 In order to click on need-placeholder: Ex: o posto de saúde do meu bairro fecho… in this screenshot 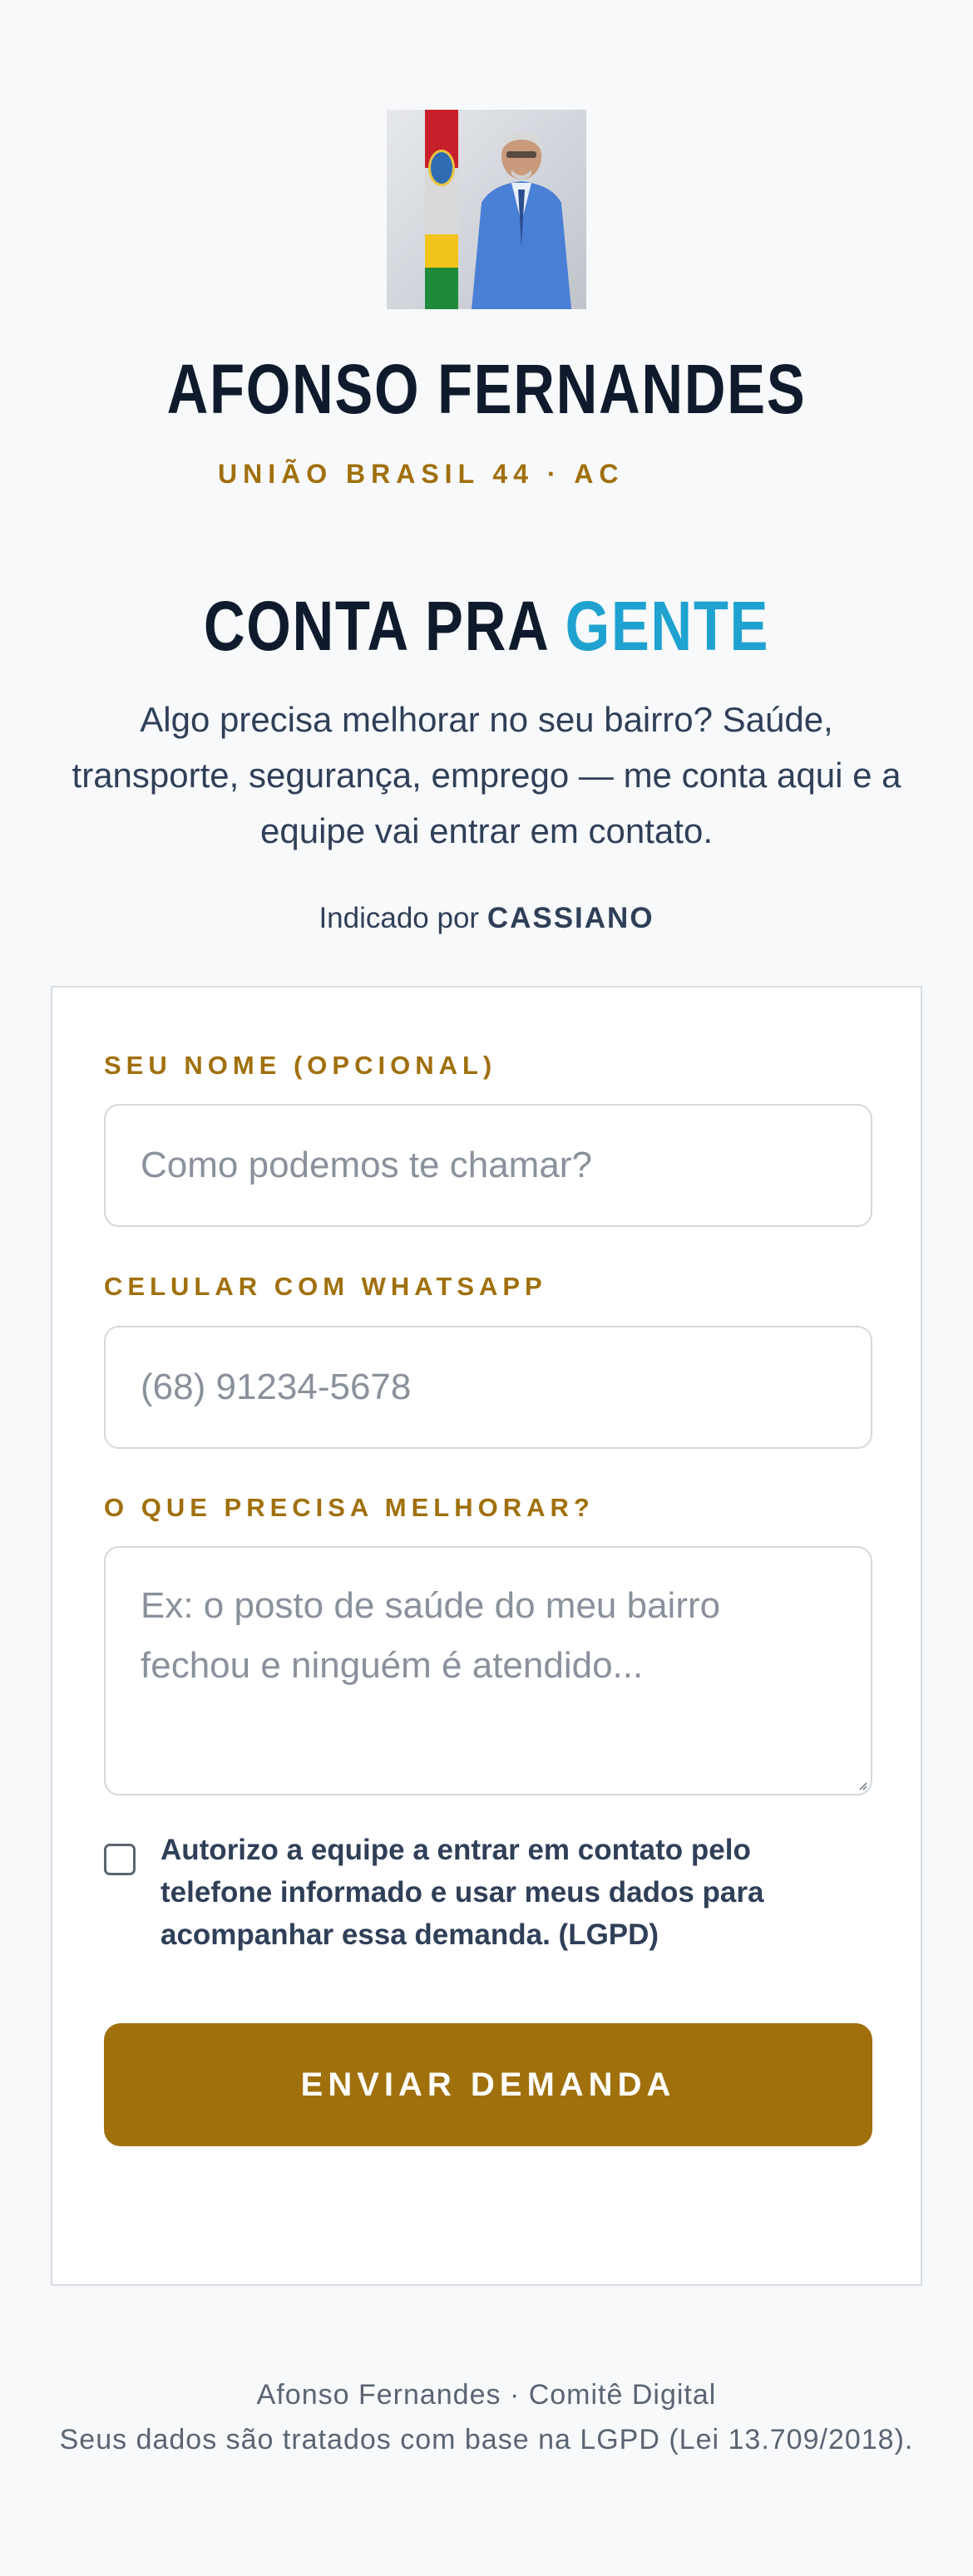, I will do `click(431, 1635)`.